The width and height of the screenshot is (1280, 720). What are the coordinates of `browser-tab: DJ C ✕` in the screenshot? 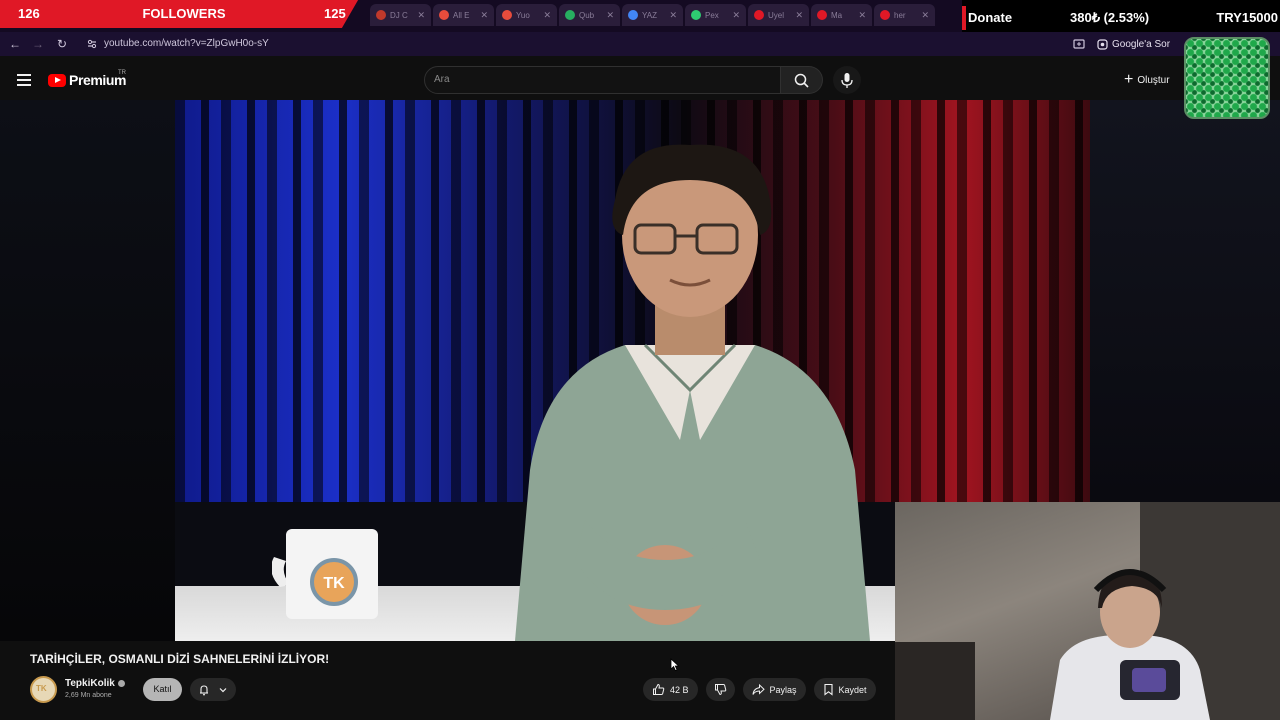 It's located at (400, 15).